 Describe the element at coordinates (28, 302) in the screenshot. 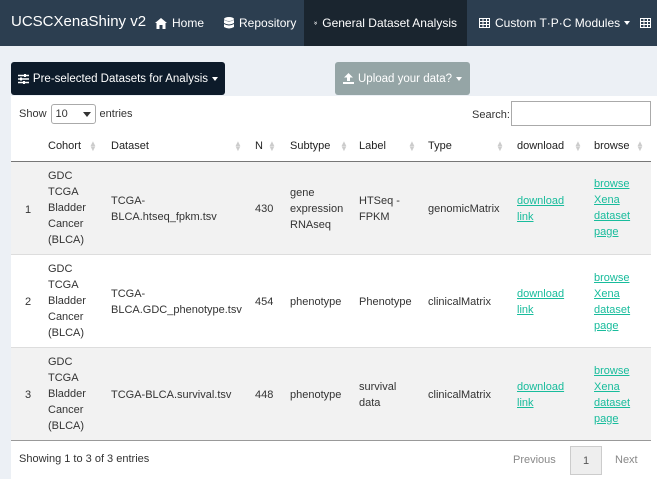

I see `row-index: 2` at that location.